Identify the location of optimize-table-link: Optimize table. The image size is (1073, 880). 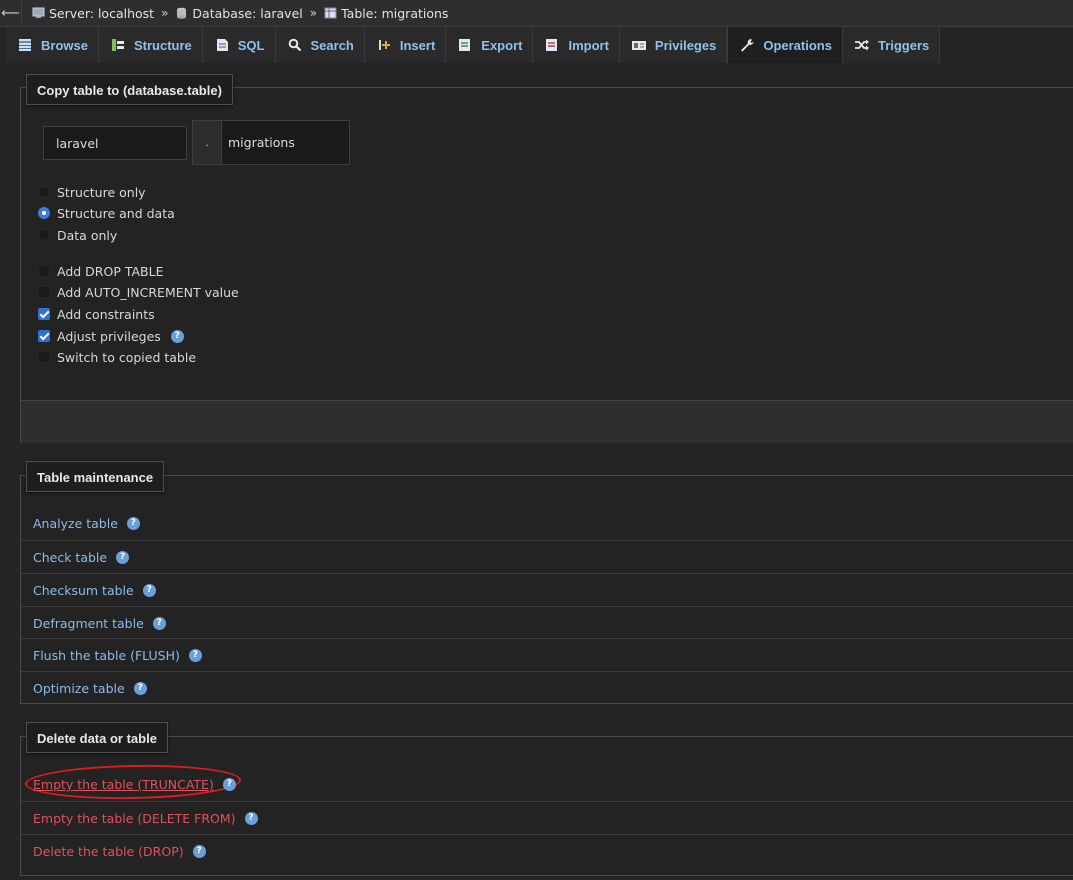
(79, 688).